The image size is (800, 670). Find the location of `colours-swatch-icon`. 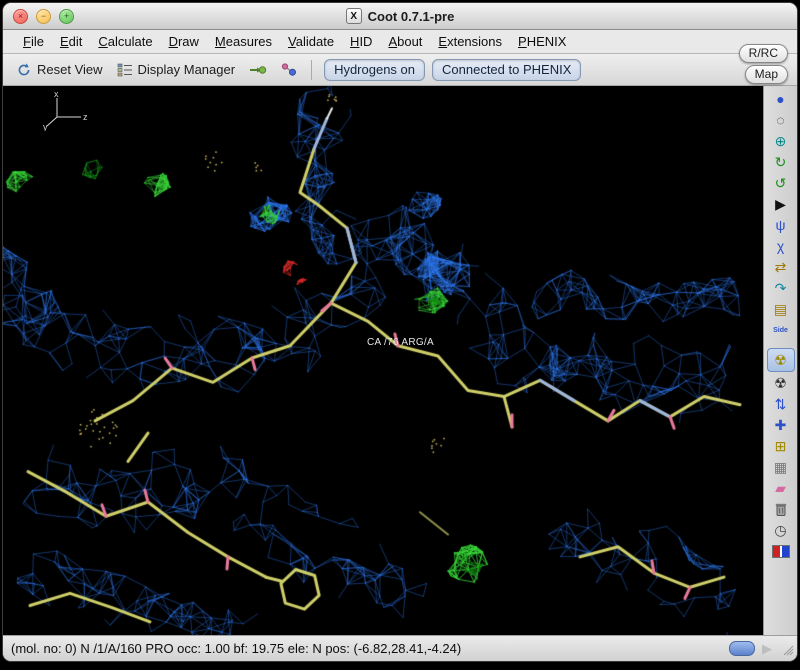

colours-swatch-icon is located at coordinates (781, 551).